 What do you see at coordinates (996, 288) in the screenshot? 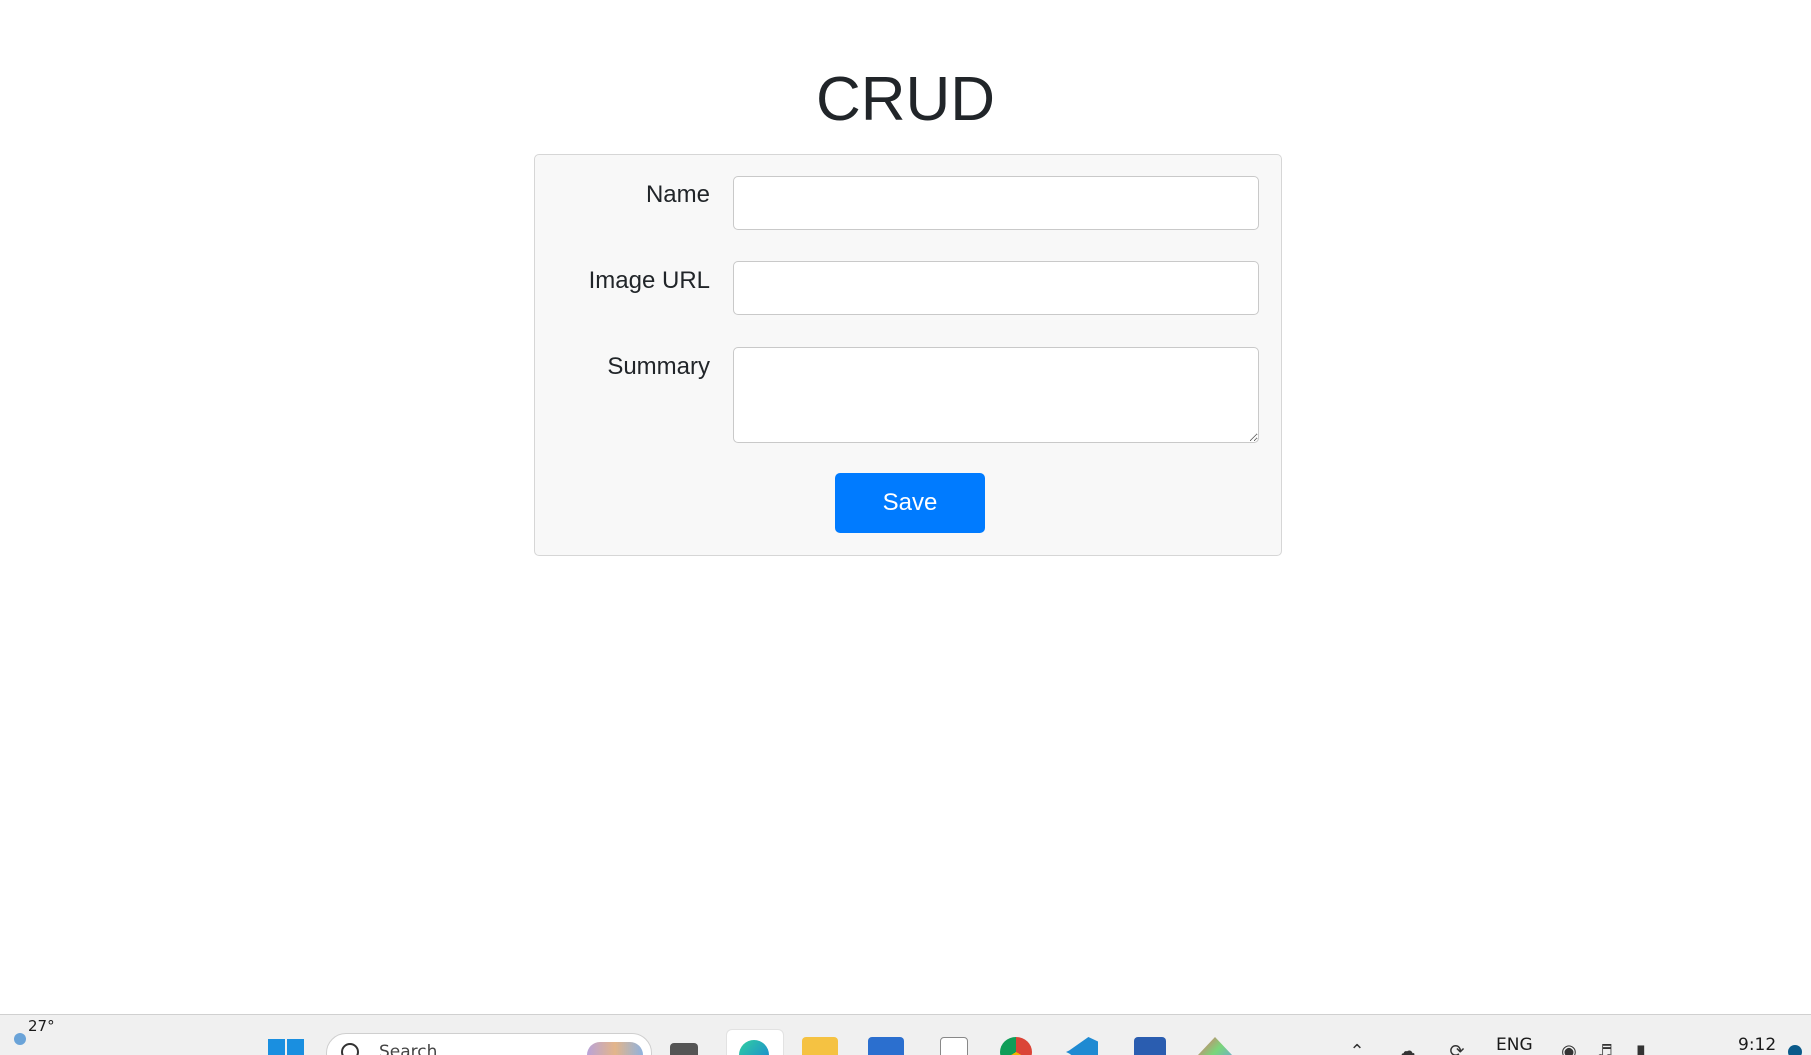
I see `image-url-input` at bounding box center [996, 288].